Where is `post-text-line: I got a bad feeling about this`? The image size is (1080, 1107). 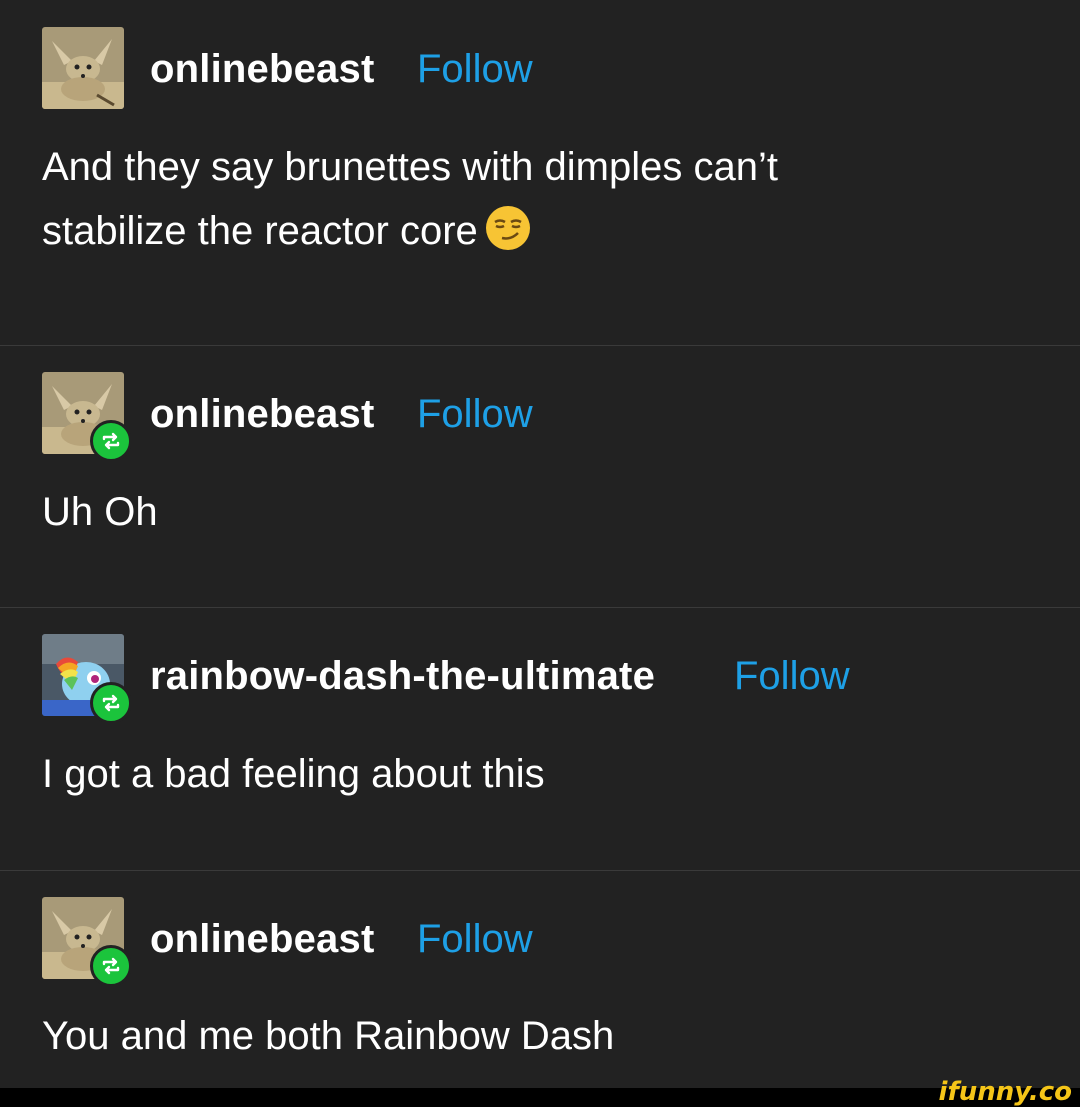 post-text-line: I got a bad feeling about this is located at coordinates (293, 774).